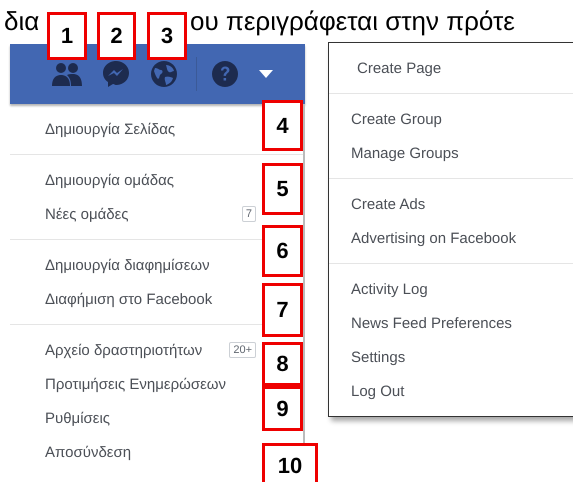 The height and width of the screenshot is (482, 573). What do you see at coordinates (290, 462) in the screenshot?
I see `number-label: 10` at bounding box center [290, 462].